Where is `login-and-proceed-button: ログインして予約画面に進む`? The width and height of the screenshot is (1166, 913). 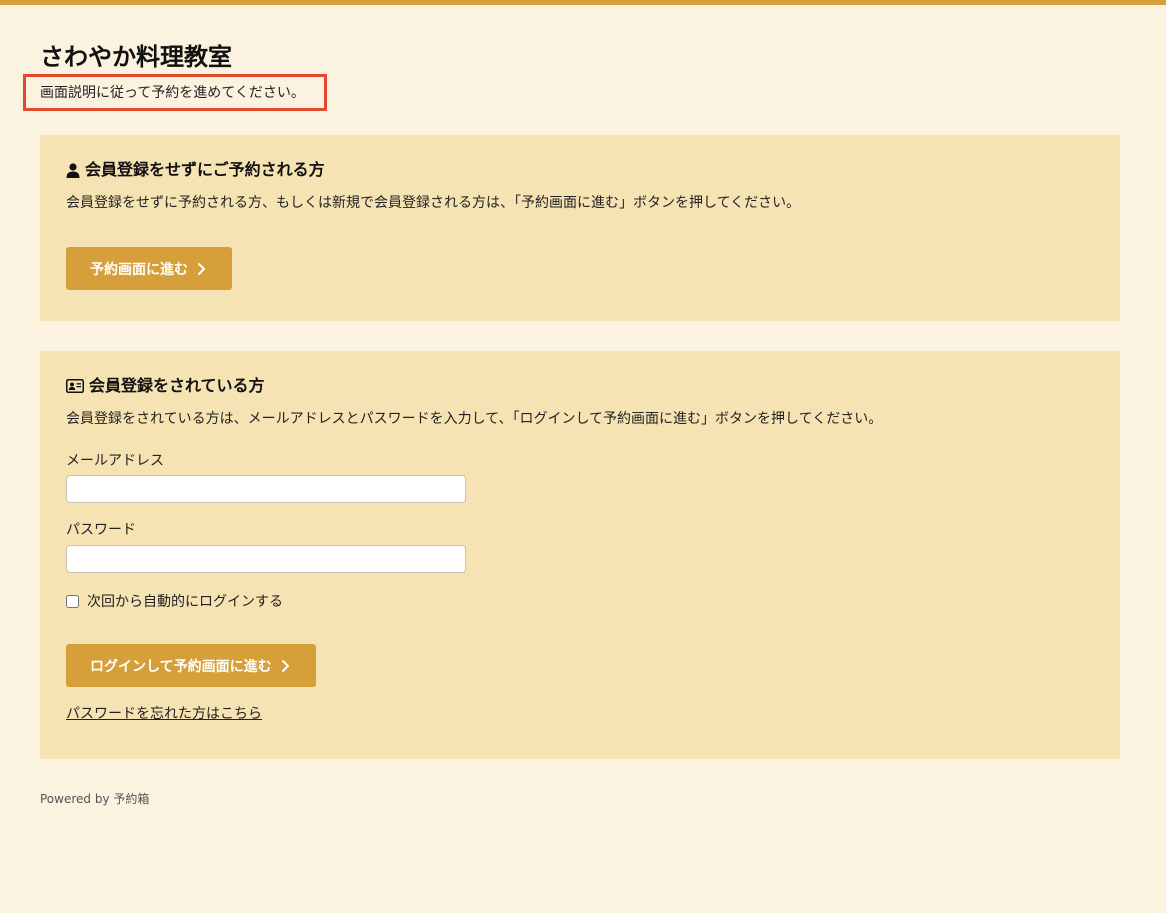
login-and-proceed-button: ログインして予約画面に進む is located at coordinates (191, 665).